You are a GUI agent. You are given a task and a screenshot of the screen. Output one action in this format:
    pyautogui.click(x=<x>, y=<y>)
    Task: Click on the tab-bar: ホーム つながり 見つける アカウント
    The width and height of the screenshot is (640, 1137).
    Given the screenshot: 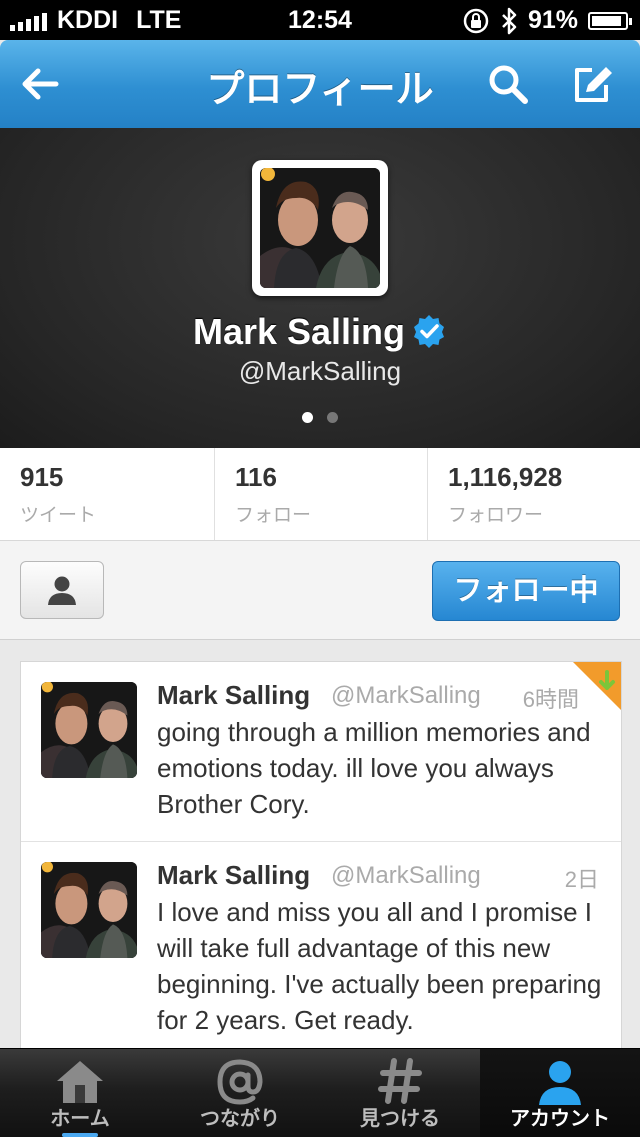 What is the action you would take?
    pyautogui.click(x=320, y=1092)
    